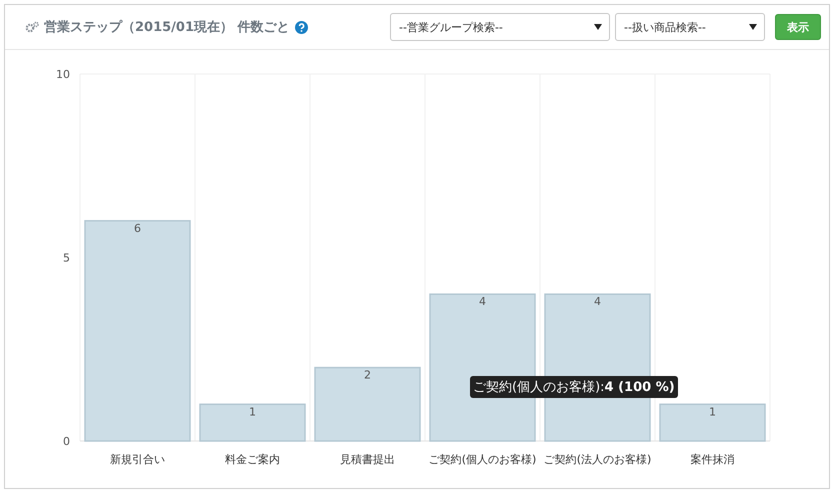 The image size is (834, 492). Describe the element at coordinates (482, 459) in the screenshot. I see `category-label: ご契約(個人のお客様)` at that location.